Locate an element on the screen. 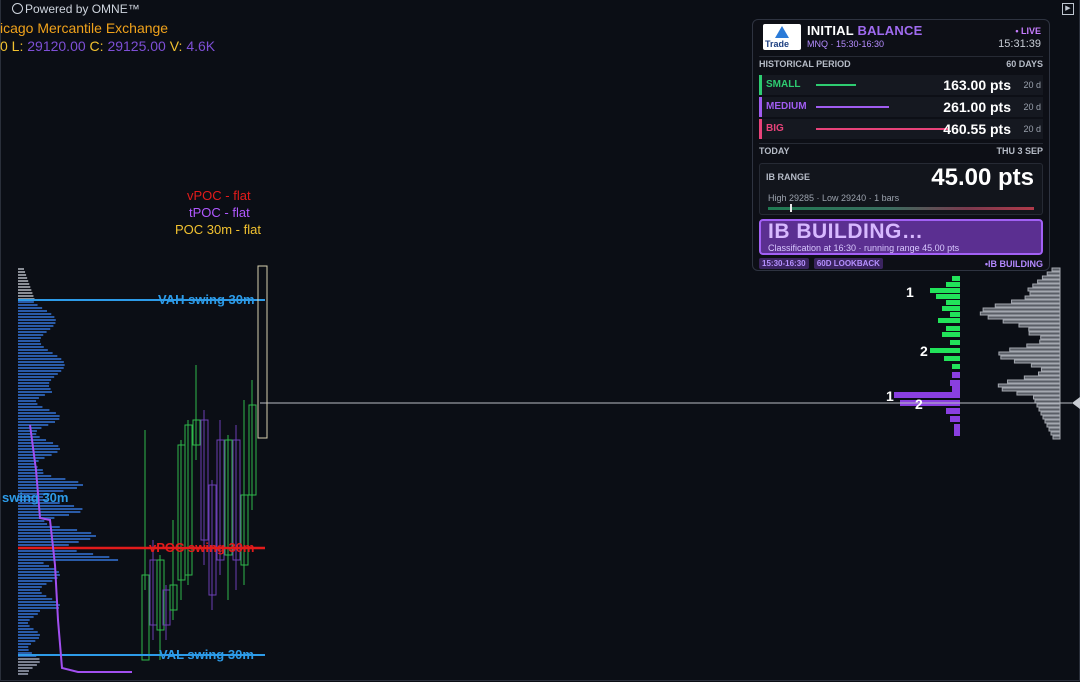  tpoc-legend: tPOC - flat is located at coordinates (219, 212).